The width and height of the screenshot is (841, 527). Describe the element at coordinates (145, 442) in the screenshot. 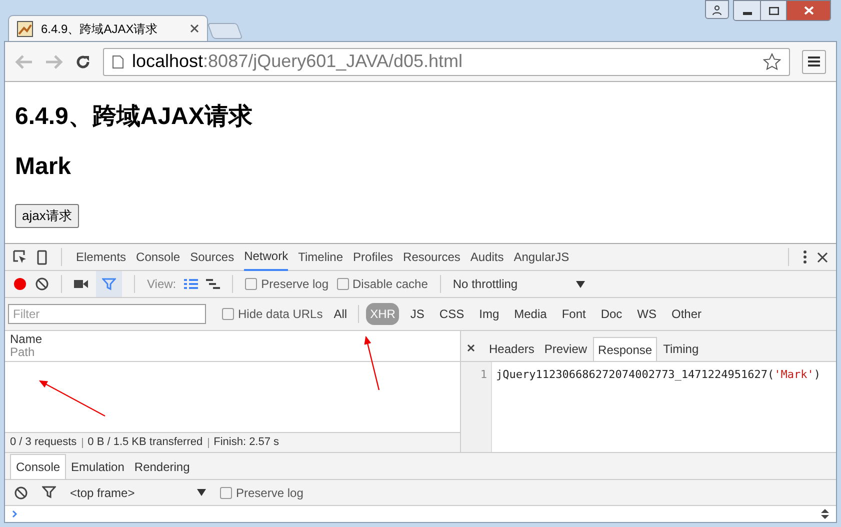

I see `status-text: 0 B / 1.5 KB transferred` at that location.